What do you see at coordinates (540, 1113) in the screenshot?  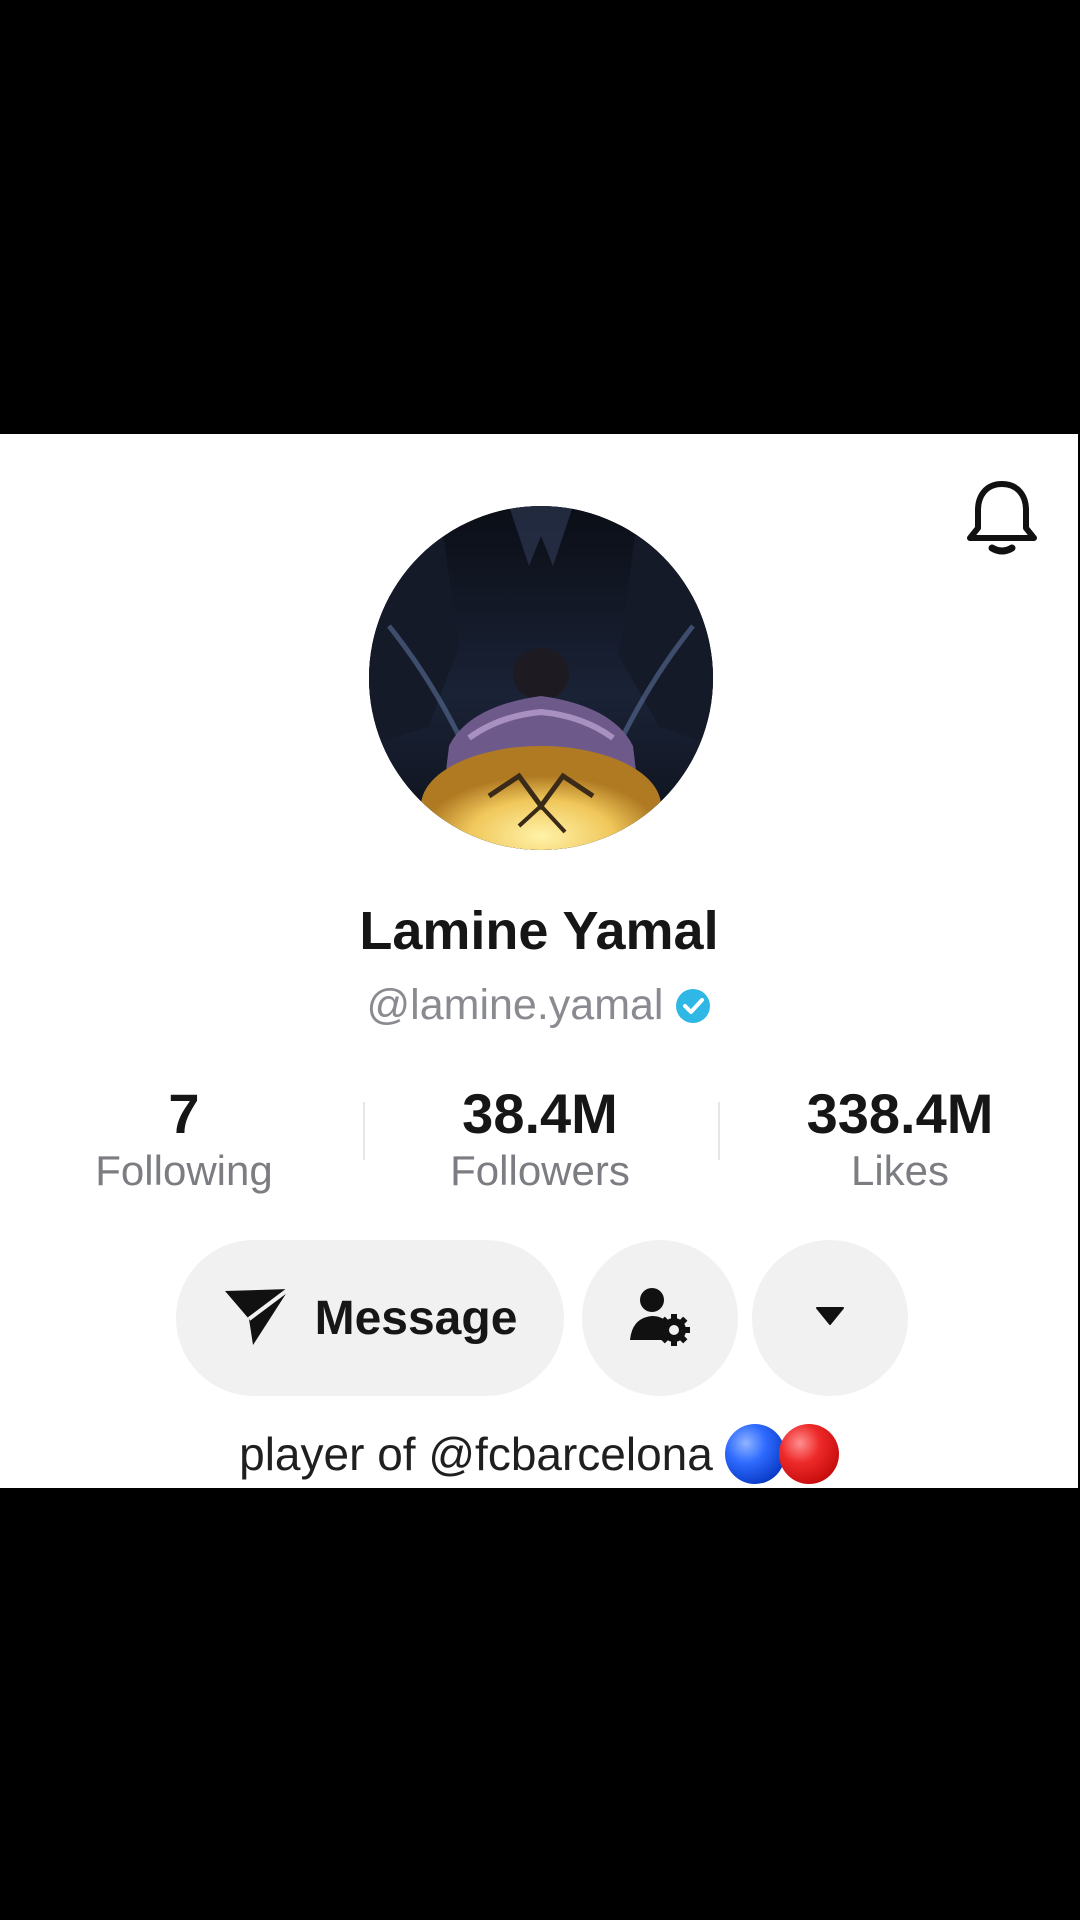 I see `followers-count: 38.4M` at bounding box center [540, 1113].